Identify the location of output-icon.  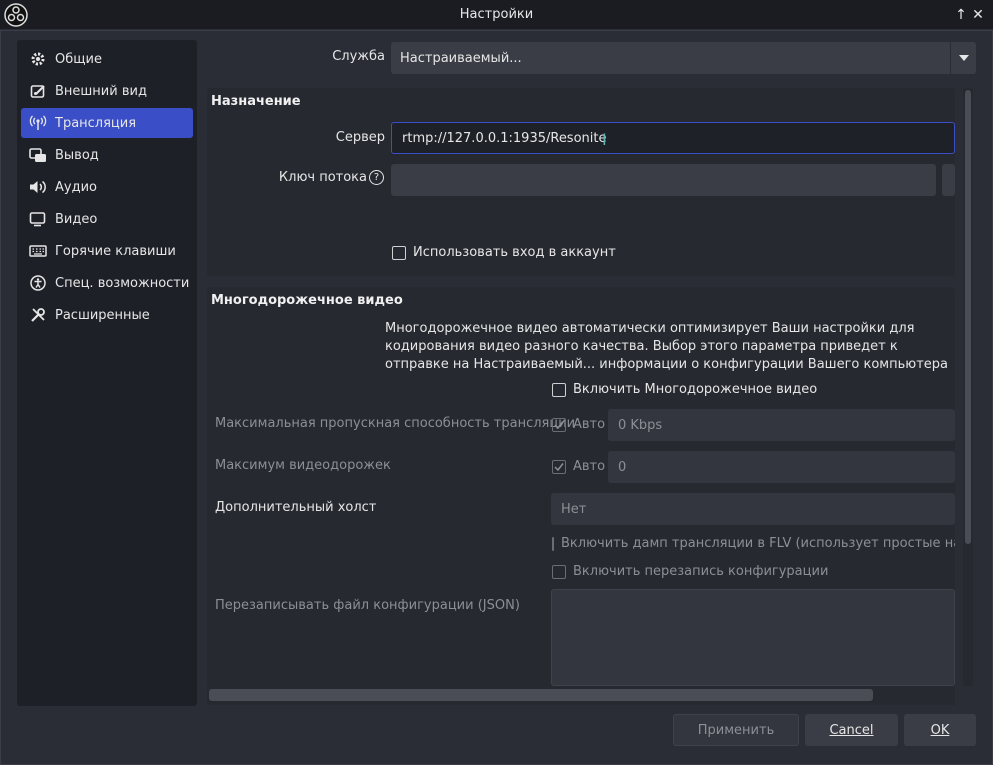
(38, 155).